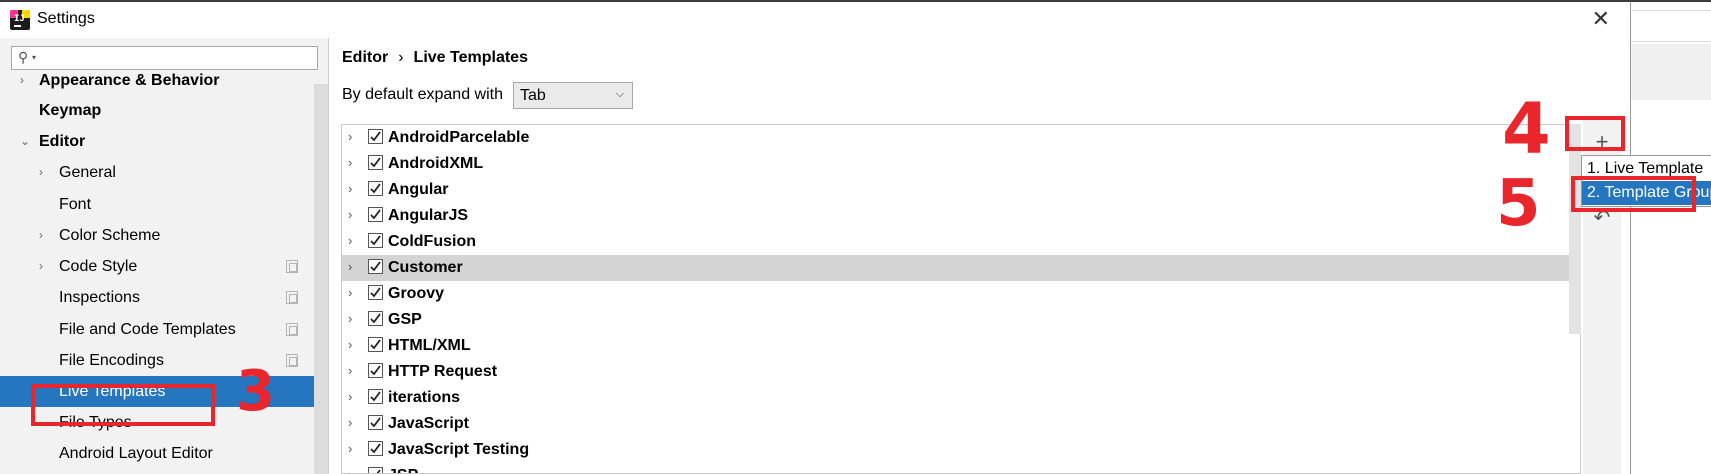  Describe the element at coordinates (62, 141) in the screenshot. I see `sidebar-item-label: Editor` at that location.